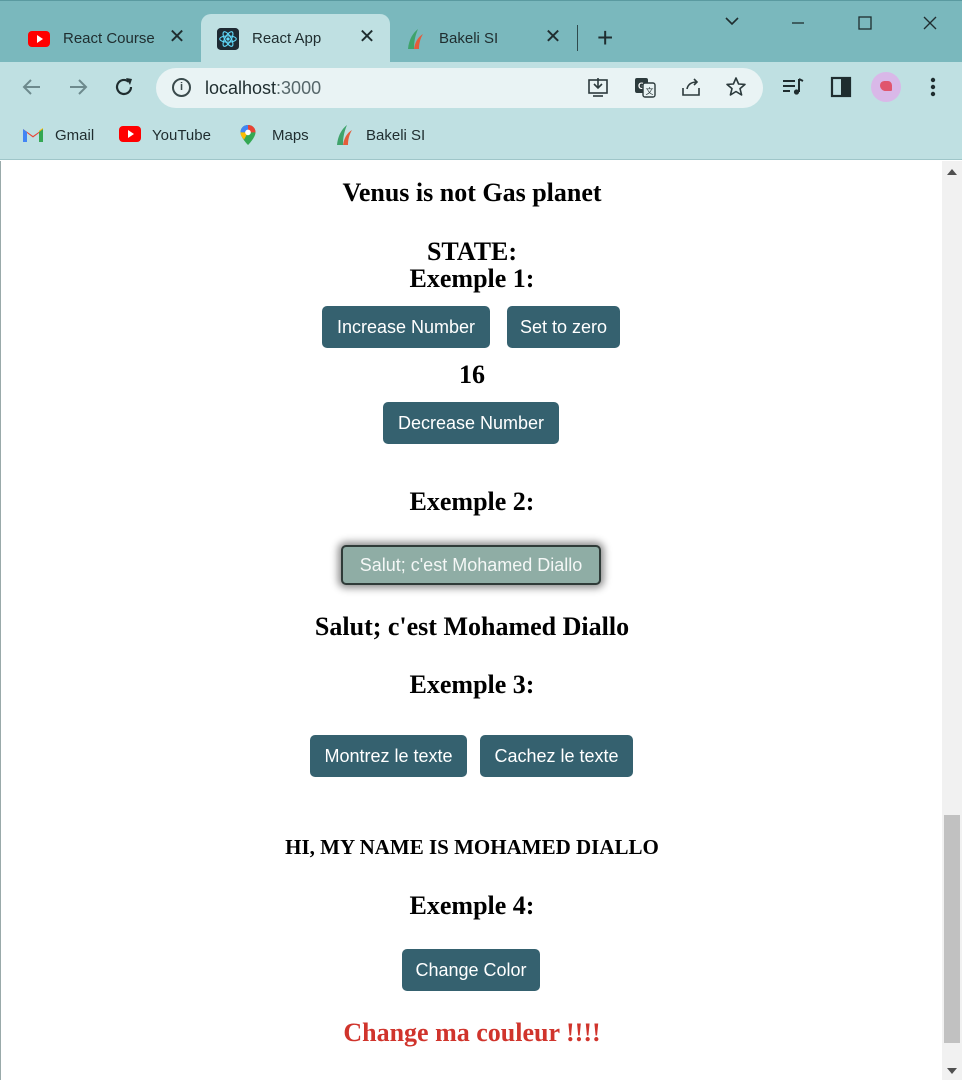  What do you see at coordinates (952, 620) in the screenshot?
I see `vertical-scrollbar` at bounding box center [952, 620].